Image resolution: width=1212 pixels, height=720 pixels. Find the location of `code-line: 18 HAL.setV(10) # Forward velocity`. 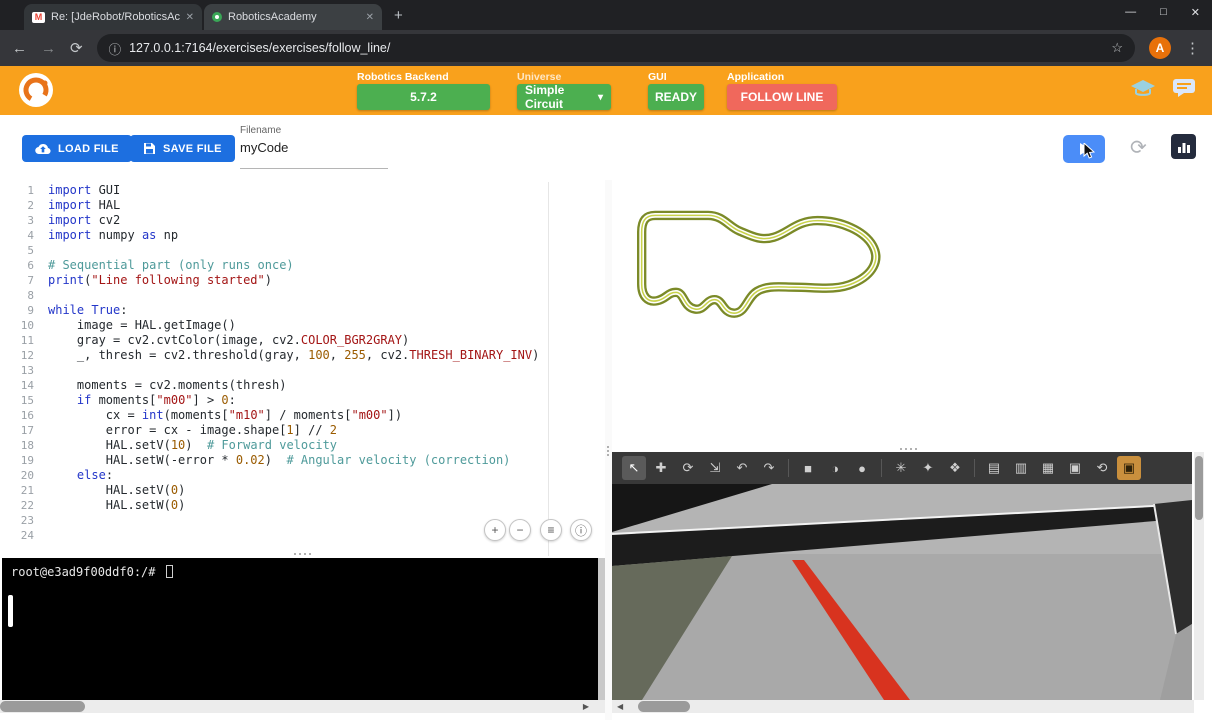

code-line: 18 HAL.setV(10) # Forward velocity is located at coordinates (306, 445).